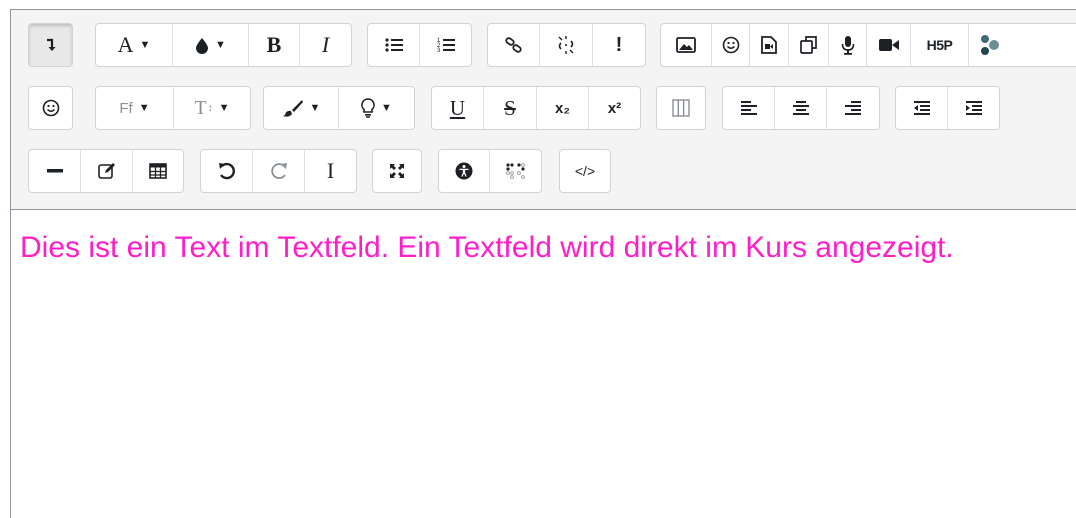  Describe the element at coordinates (989, 45) in the screenshot. I see `wiris-button` at that location.